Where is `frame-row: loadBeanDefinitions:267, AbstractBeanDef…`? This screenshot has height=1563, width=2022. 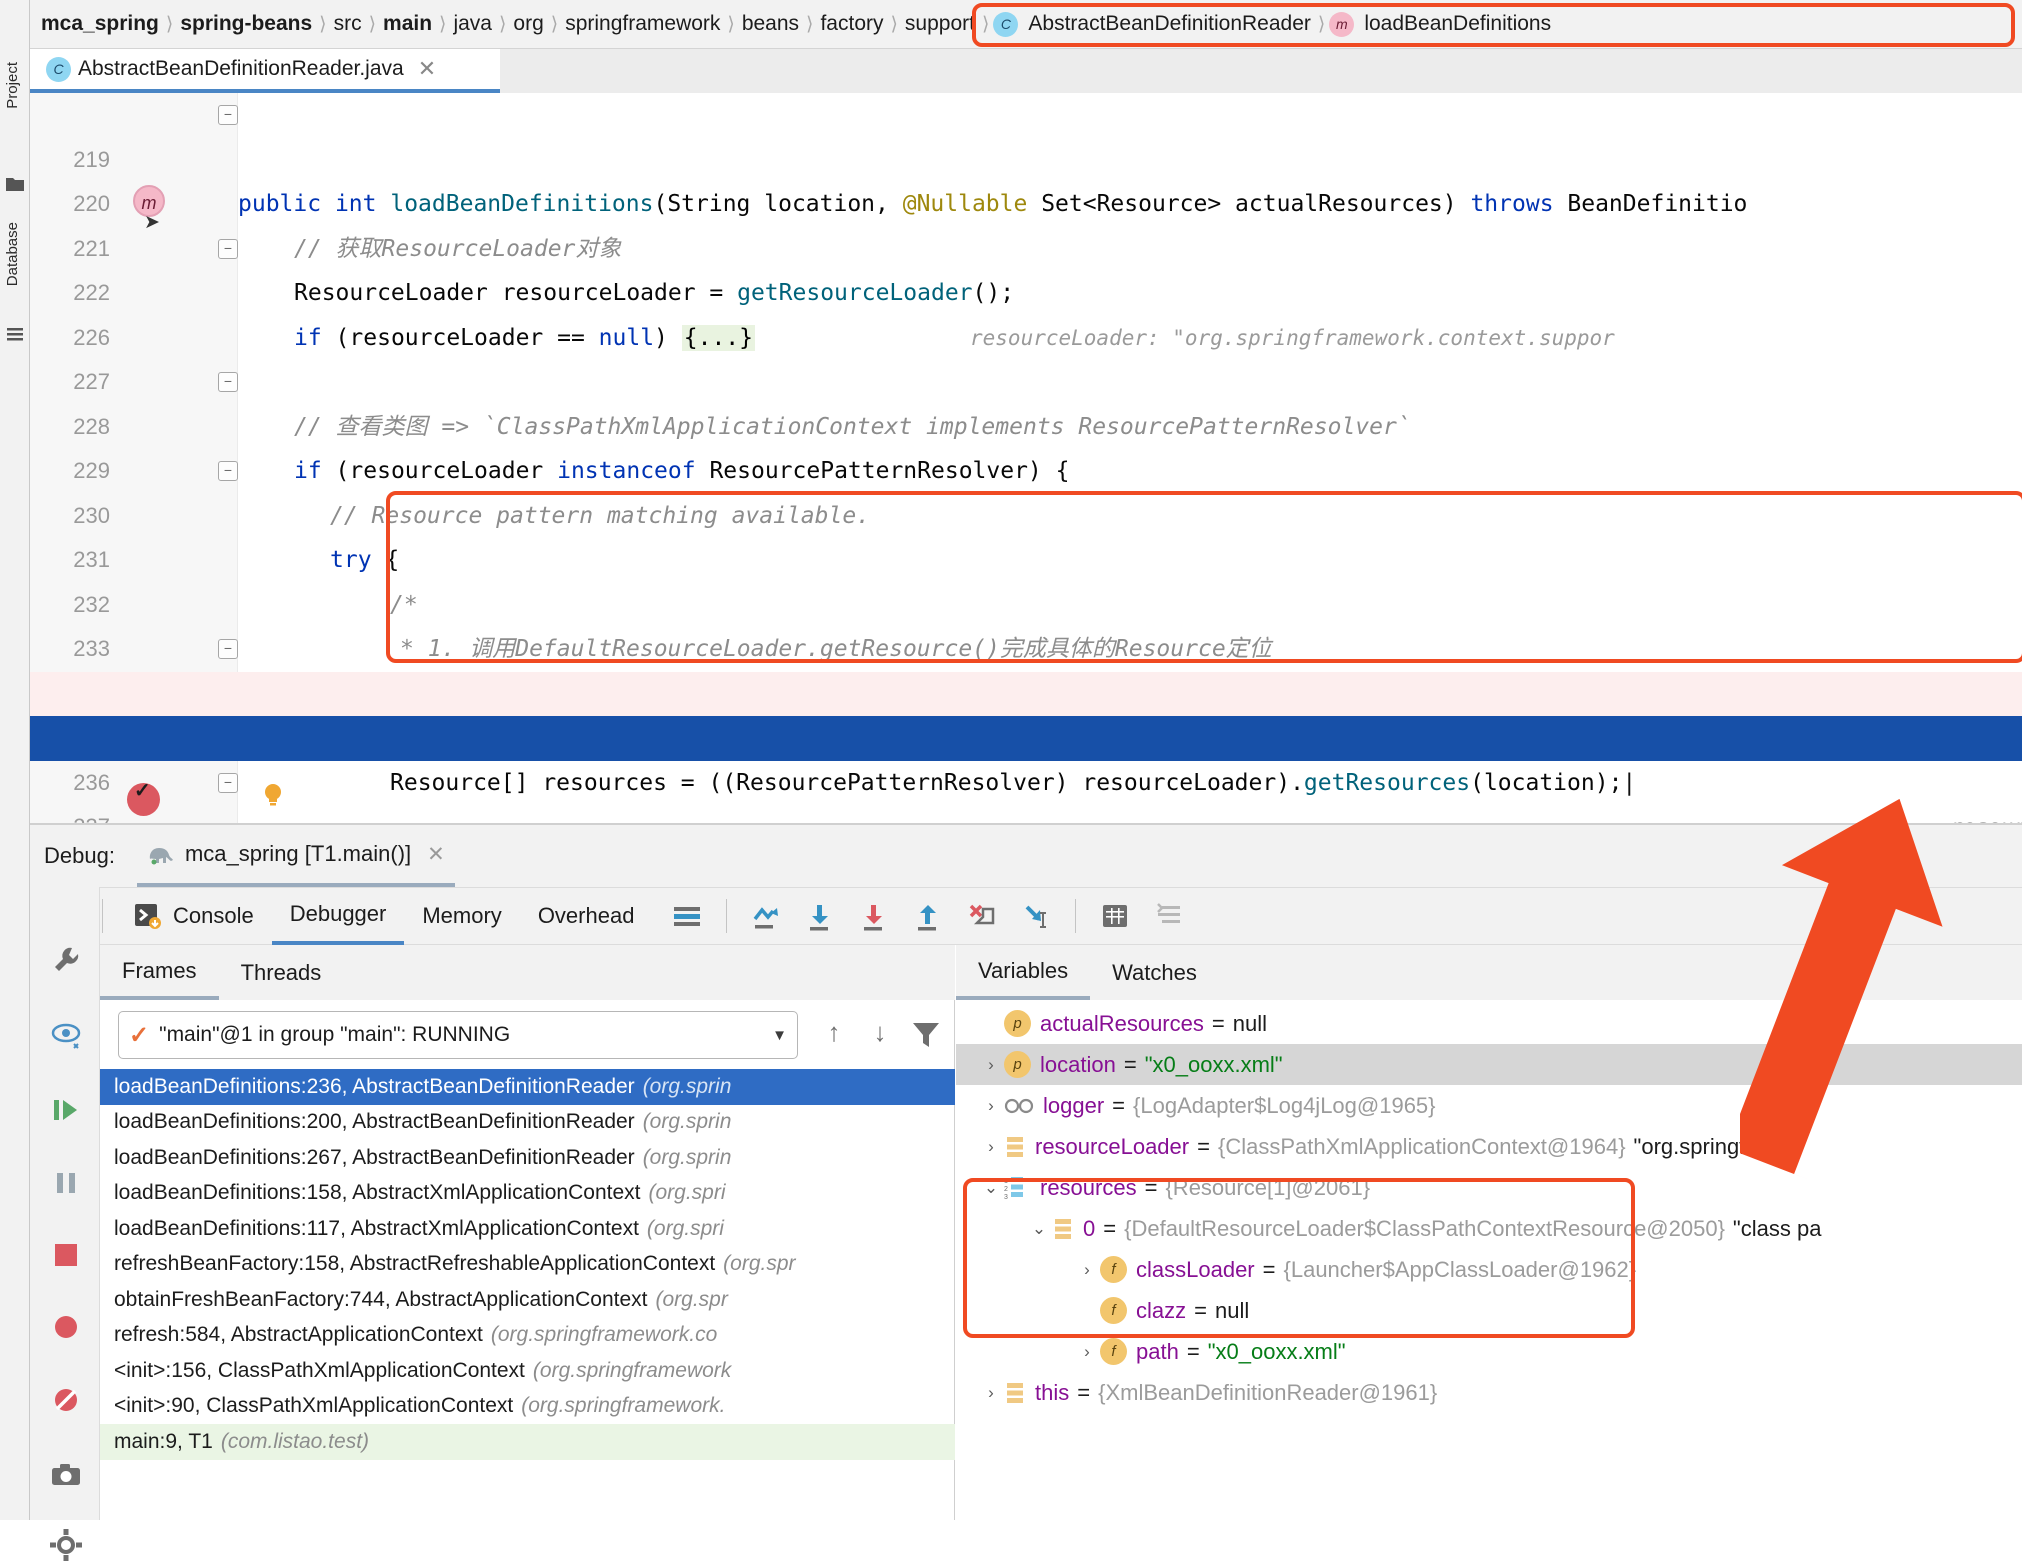
frame-row: loadBeanDefinitions:267, AbstractBeanDef… is located at coordinates (527, 1158).